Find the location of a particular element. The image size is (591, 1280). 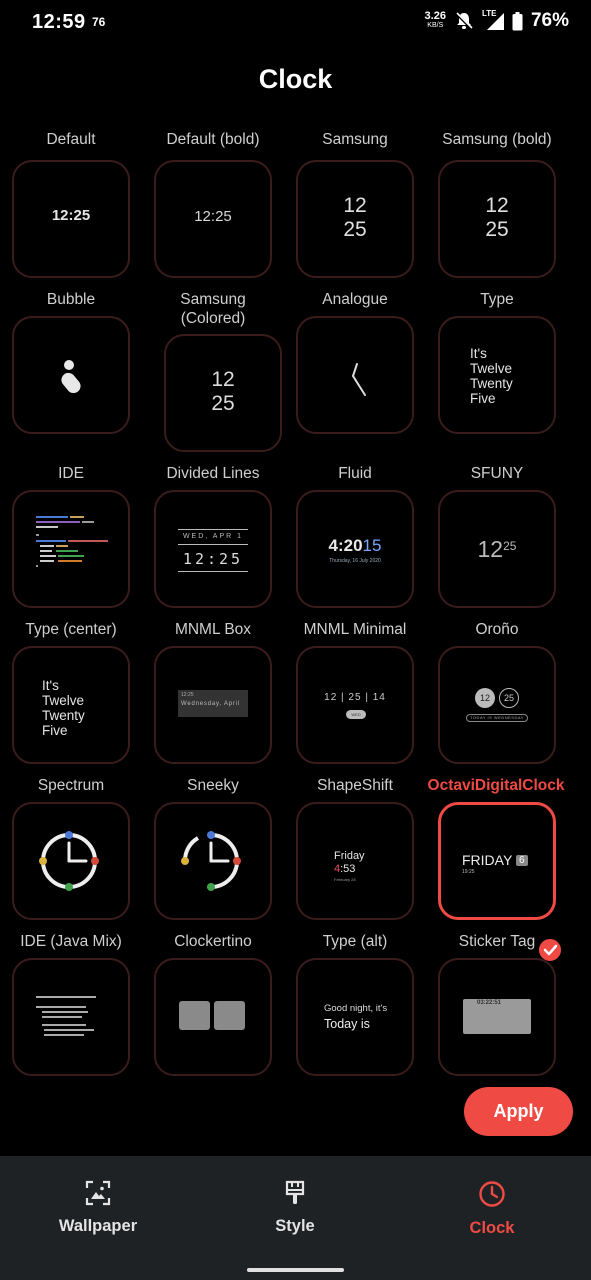

bubble-clock-graphic is located at coordinates (71, 377).